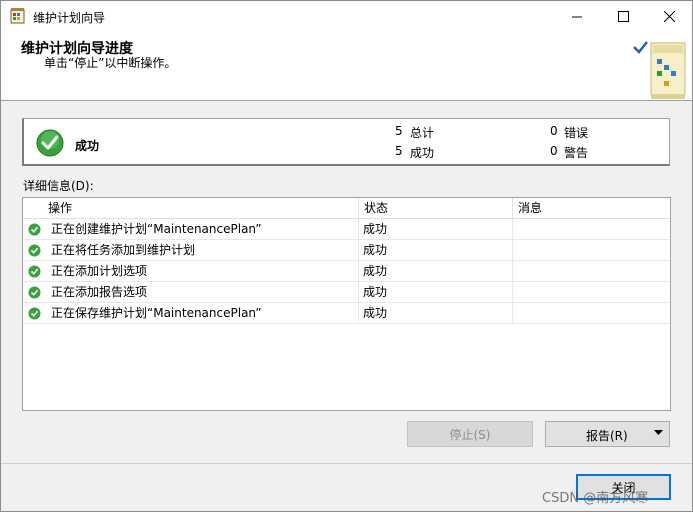 This screenshot has height=512, width=693. Describe the element at coordinates (205, 271) in the screenshot. I see `row-action: 正在添加计划选项` at that location.